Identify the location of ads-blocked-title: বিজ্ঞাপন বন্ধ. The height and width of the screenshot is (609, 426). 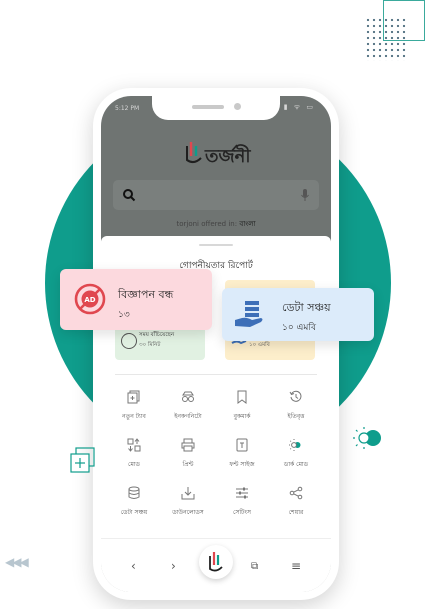
(146, 294).